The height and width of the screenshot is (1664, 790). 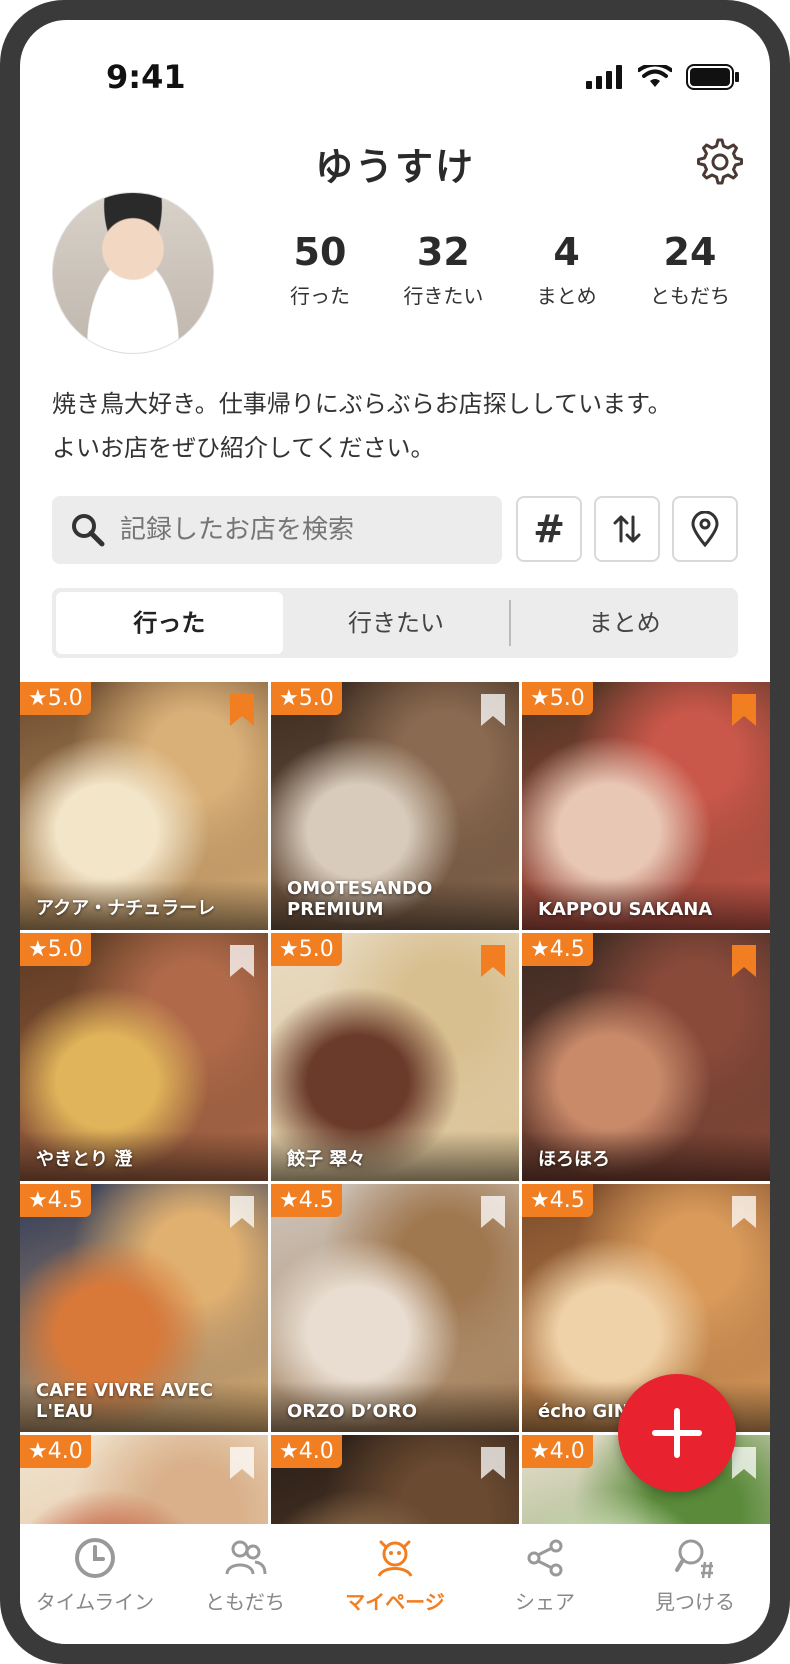 I want to click on bio-line: 焼き鳥大好き。仕事帰りにぶらぶらお店探ししています。, so click(x=362, y=404).